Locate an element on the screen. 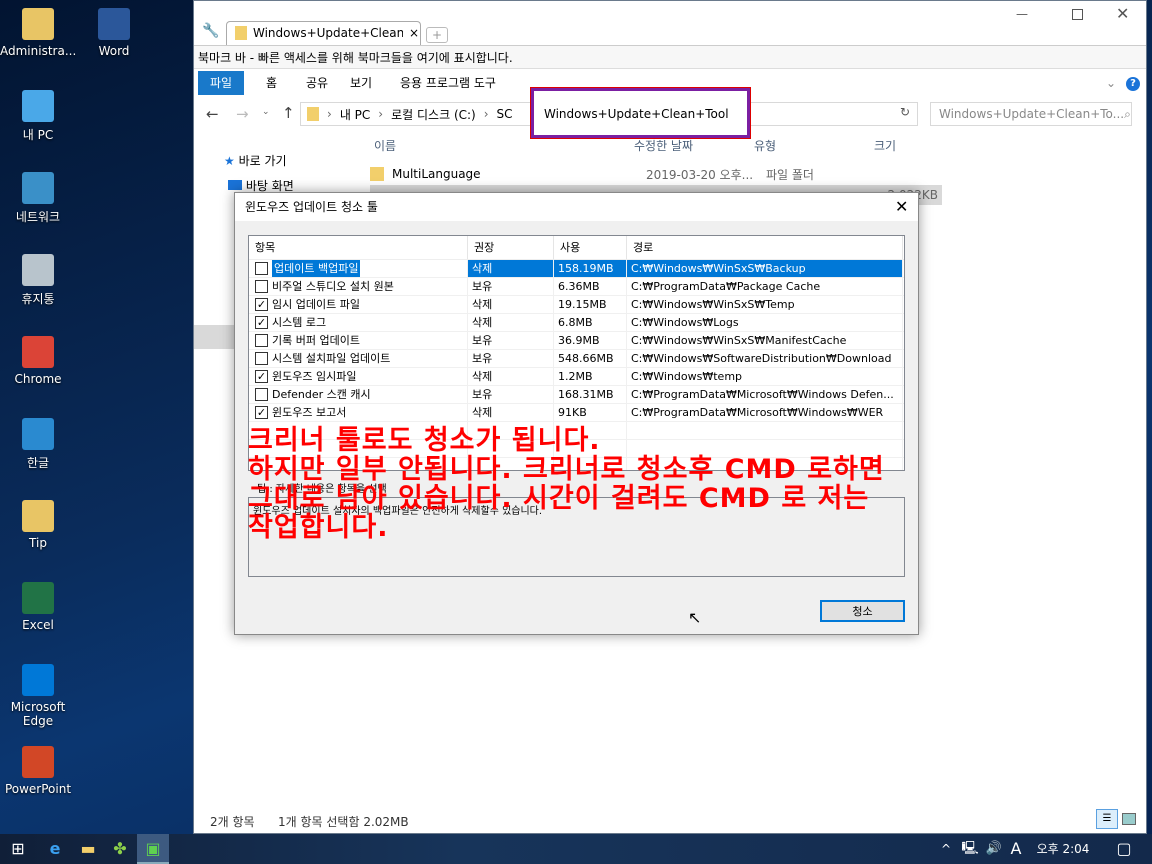 This screenshot has height=864, width=1152. list-item: ✓ 시스템 로그 삭제 6.8MB C:₩Windows₩Logs is located at coordinates (576, 323).